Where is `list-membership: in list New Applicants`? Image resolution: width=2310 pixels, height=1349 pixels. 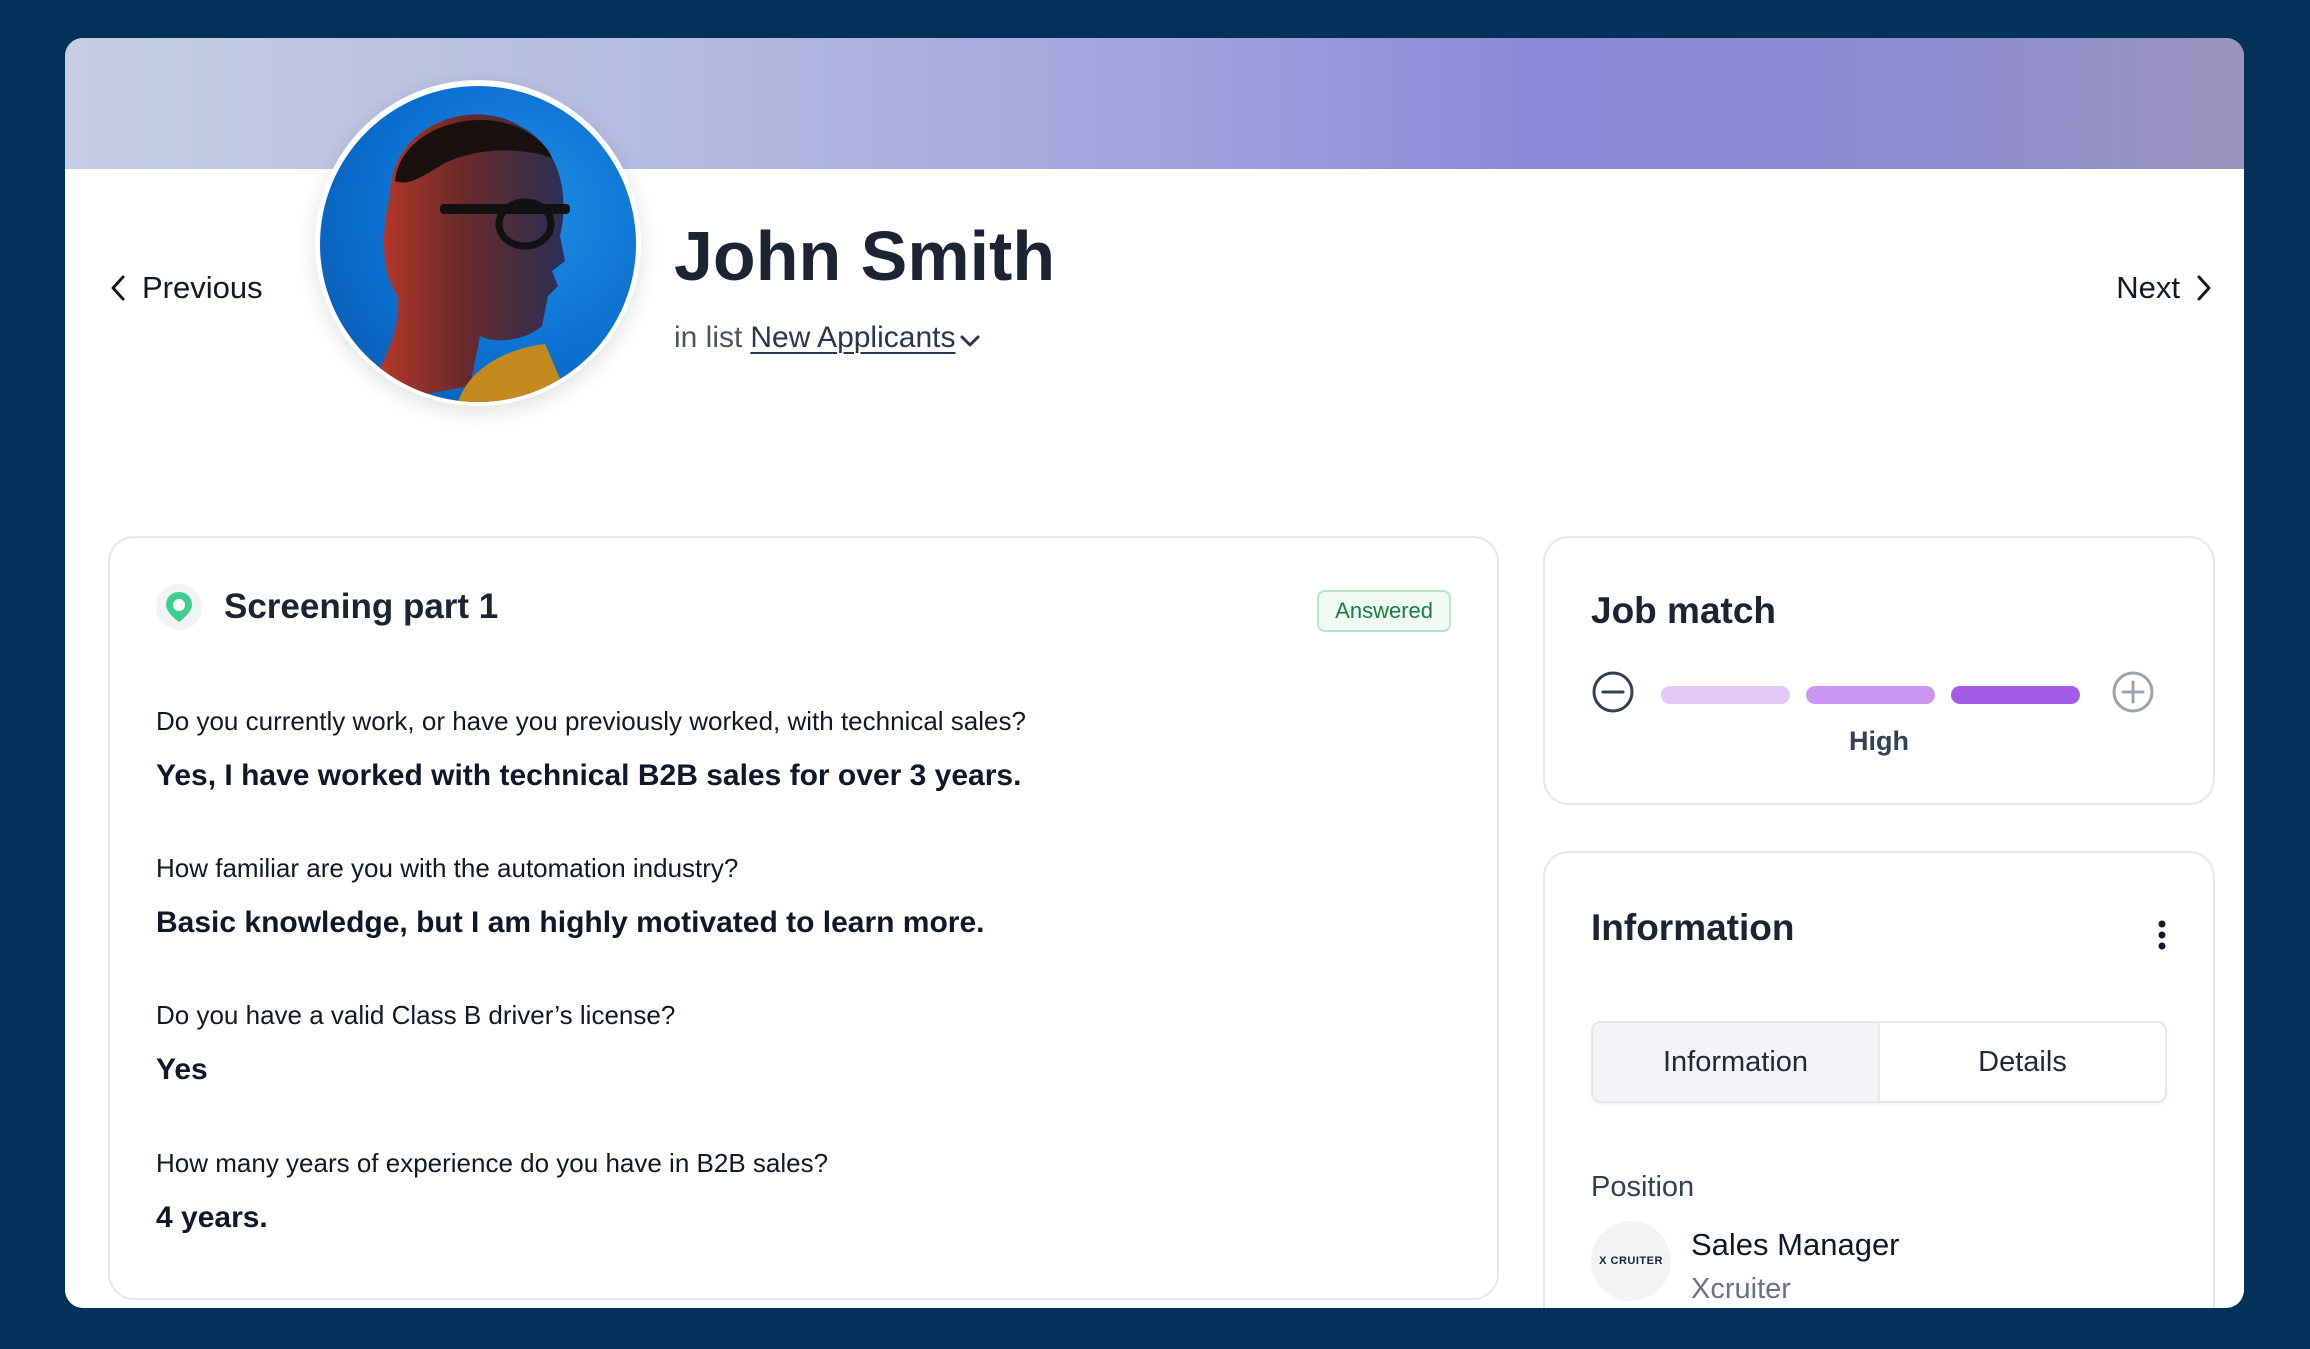
list-membership: in list New Applicants is located at coordinates (827, 338).